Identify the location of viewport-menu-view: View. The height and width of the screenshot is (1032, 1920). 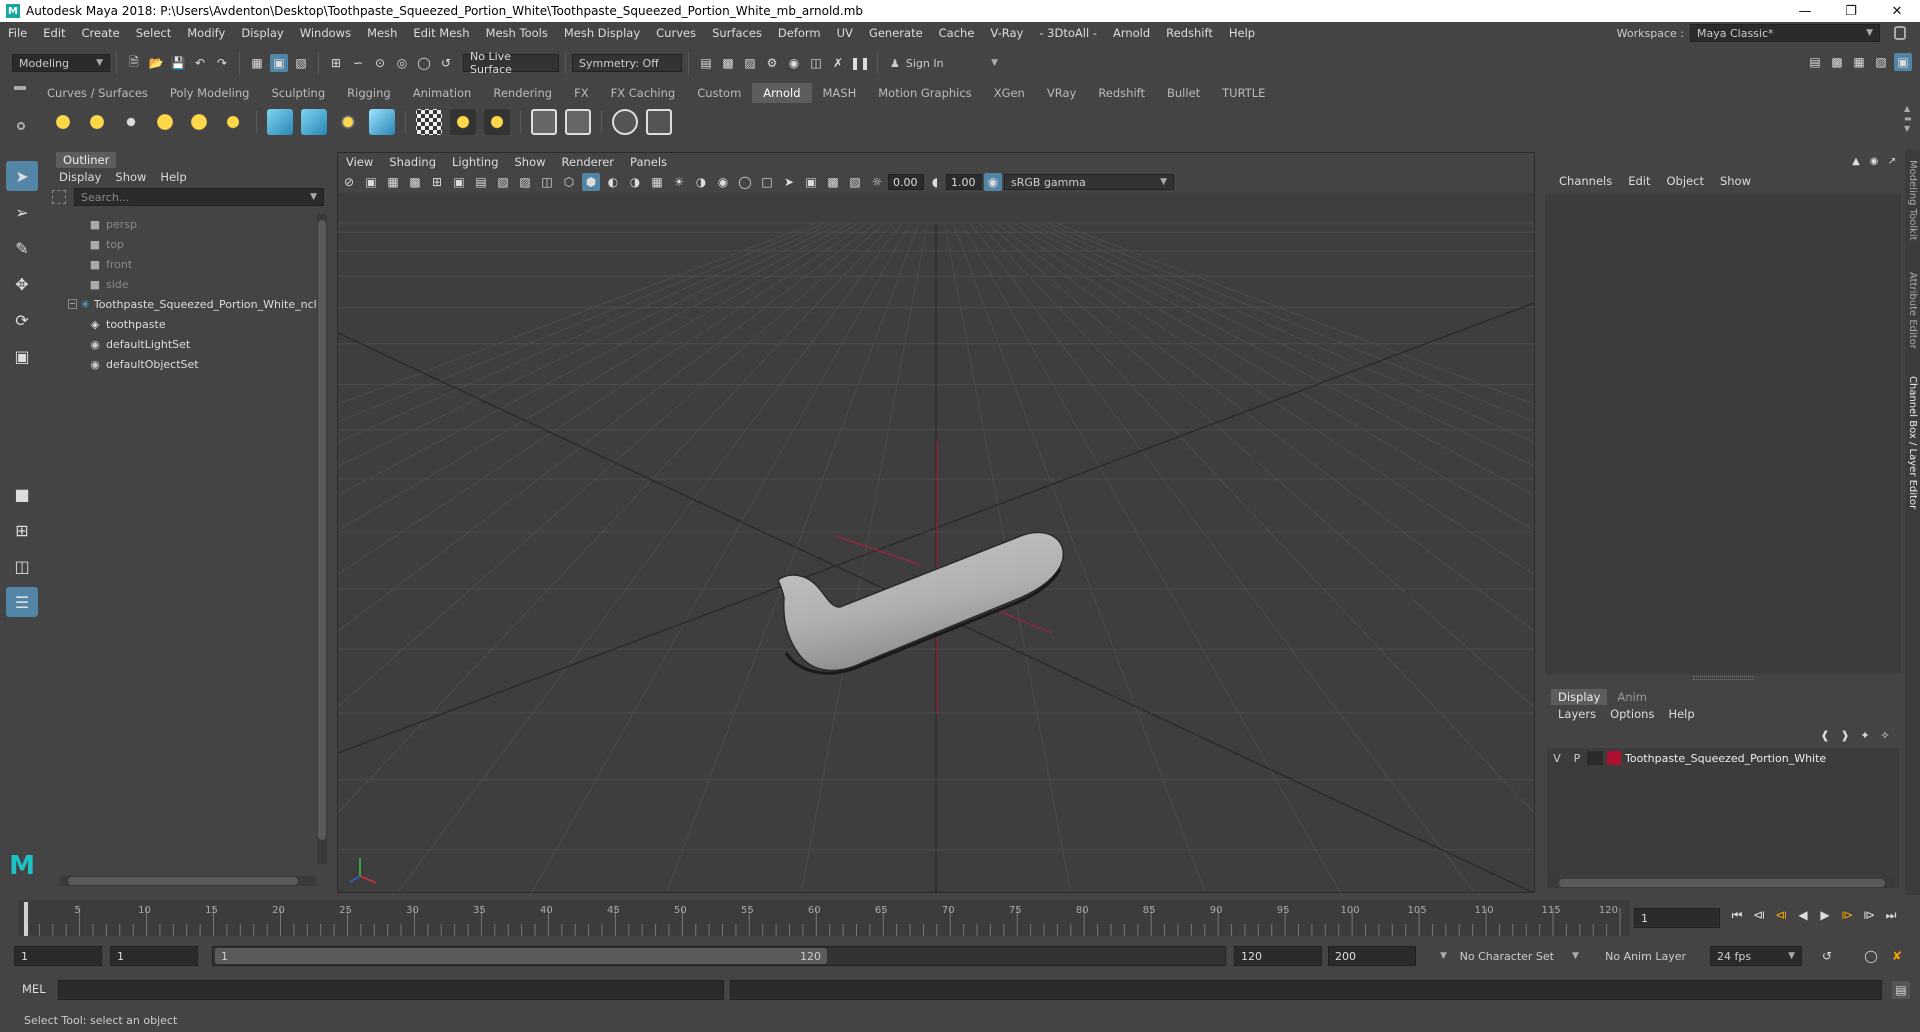
(359, 162).